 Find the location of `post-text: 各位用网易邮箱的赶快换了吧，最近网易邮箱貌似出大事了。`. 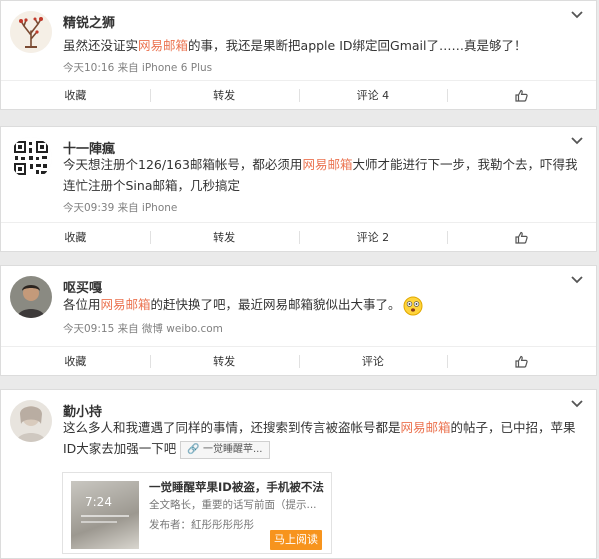

post-text: 各位用网易邮箱的赶快换了吧，最近网易邮箱貌似出大事了。 is located at coordinates (322, 305).